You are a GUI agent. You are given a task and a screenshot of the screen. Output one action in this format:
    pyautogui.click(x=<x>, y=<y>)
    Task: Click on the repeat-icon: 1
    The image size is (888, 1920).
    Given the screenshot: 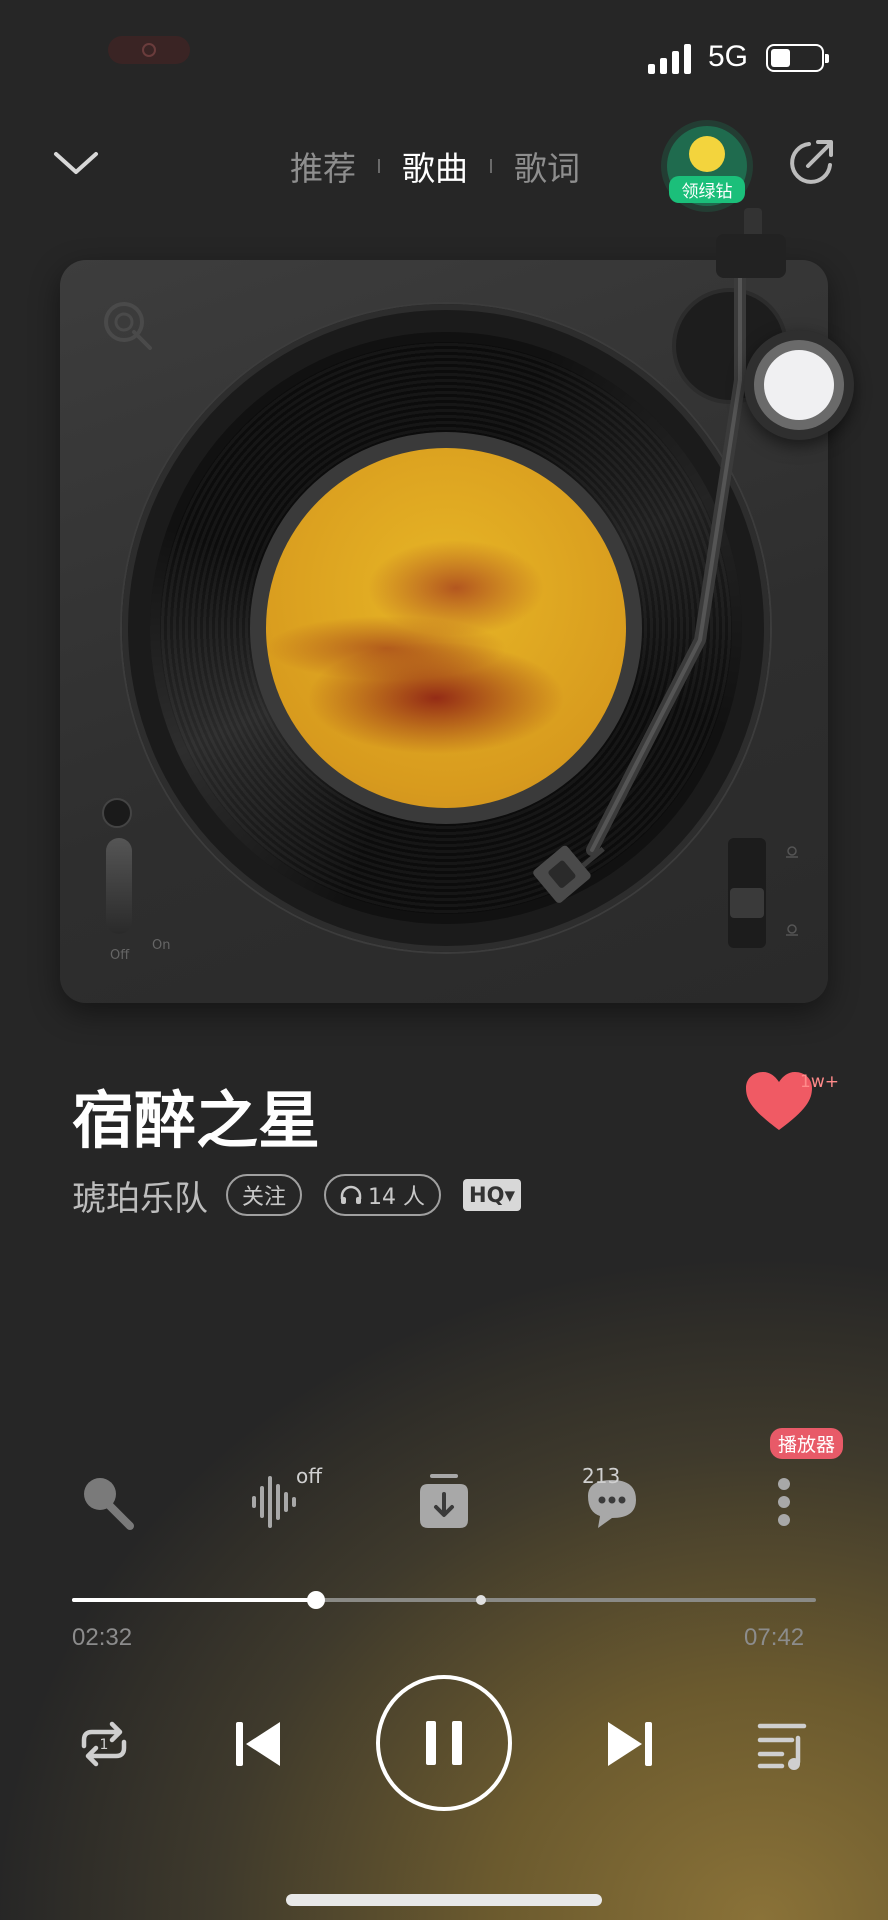 What is the action you would take?
    pyautogui.click(x=104, y=1744)
    